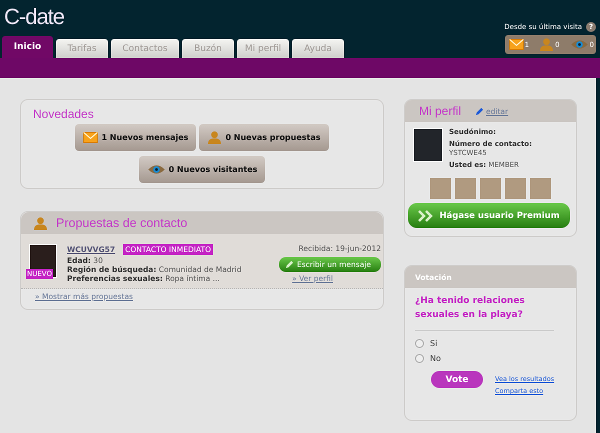 This screenshot has height=433, width=600. Describe the element at coordinates (457, 379) in the screenshot. I see `vote-button: Vote` at that location.